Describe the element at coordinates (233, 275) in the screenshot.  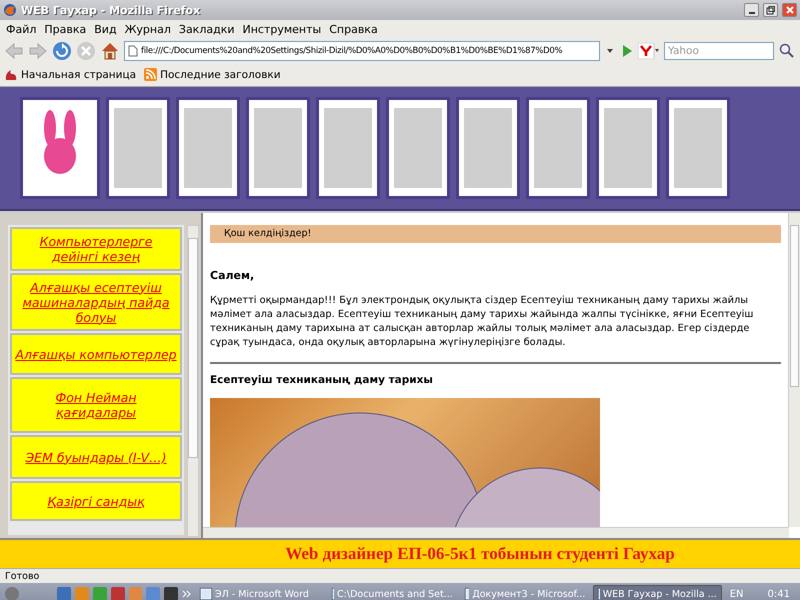
I see `greeting-text: Салем,` at that location.